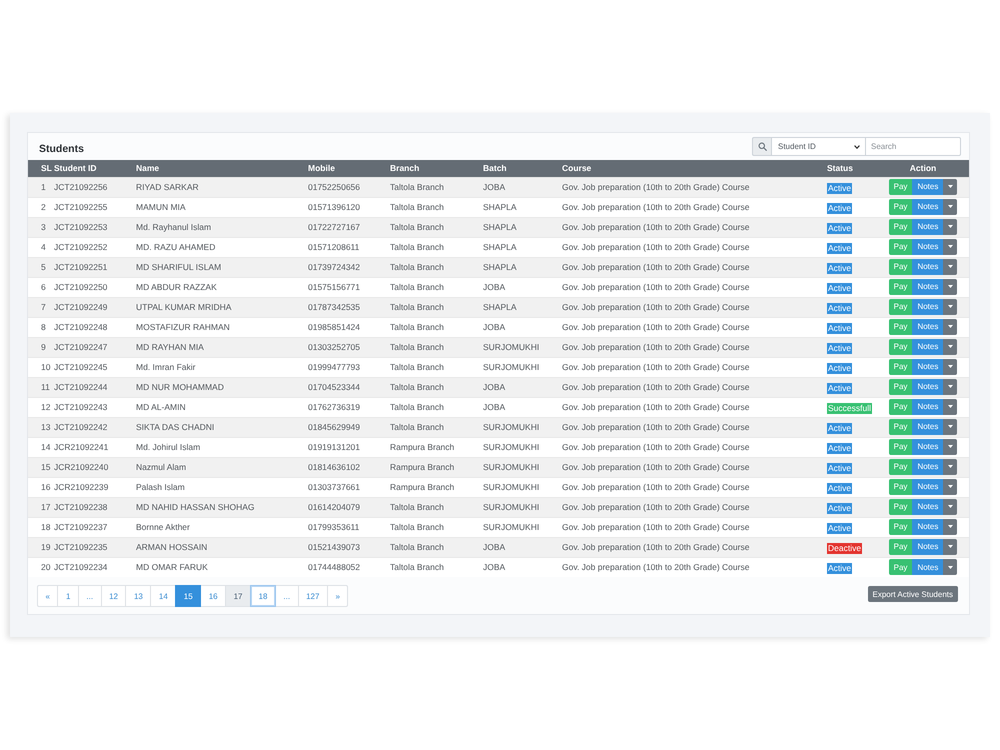  Describe the element at coordinates (188, 596) in the screenshot. I see `page-link: 15` at that location.